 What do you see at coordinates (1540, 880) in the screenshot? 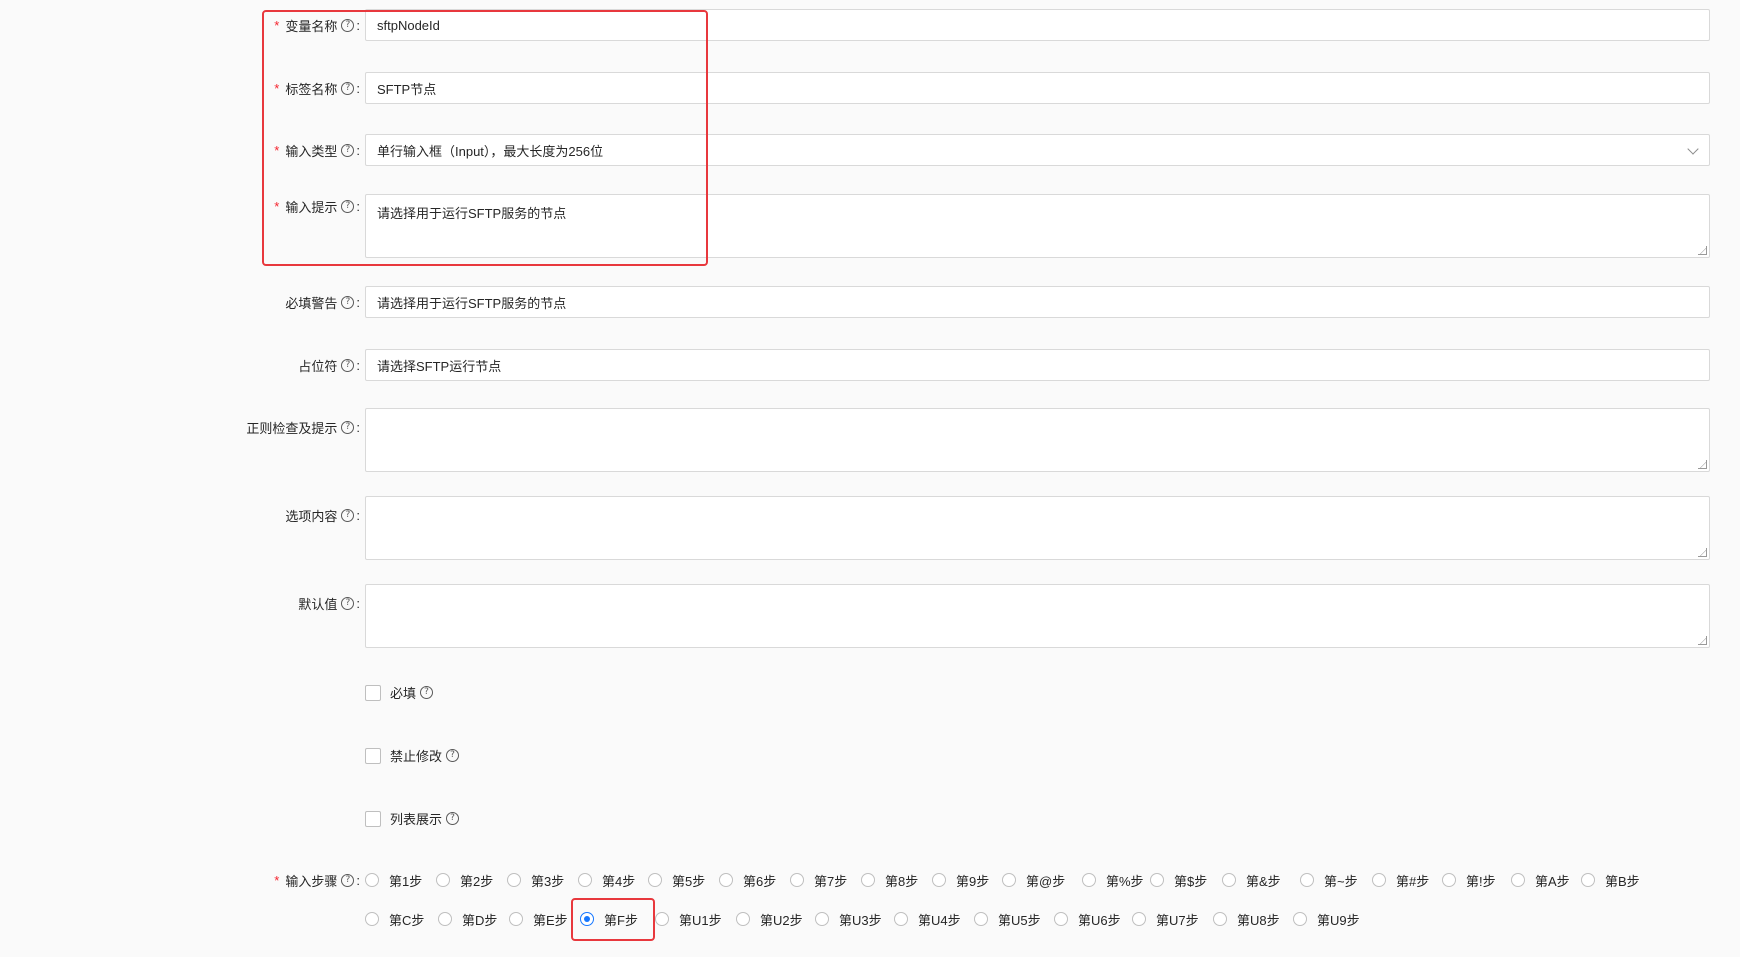
I see `step-radio-option: 第A步` at bounding box center [1540, 880].